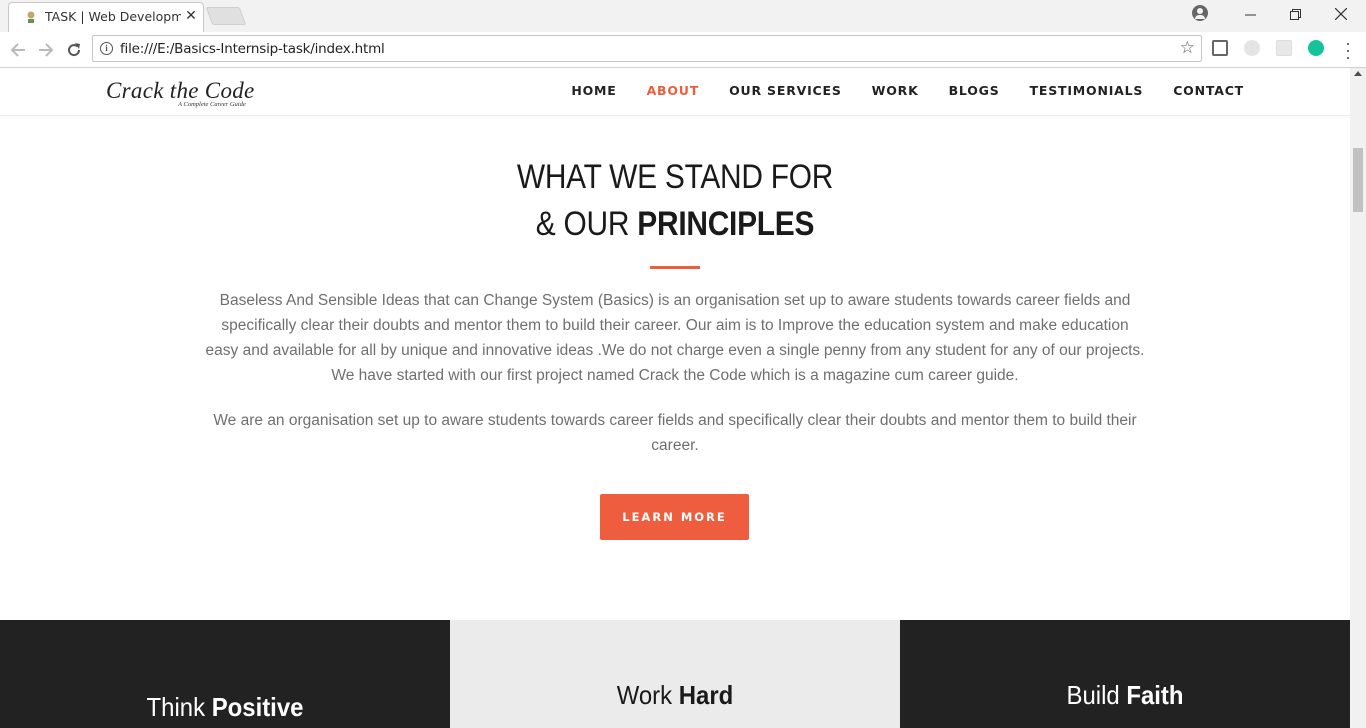 This screenshot has width=1366, height=728. I want to click on feature-think-positive: Think Positive, so click(225, 674).